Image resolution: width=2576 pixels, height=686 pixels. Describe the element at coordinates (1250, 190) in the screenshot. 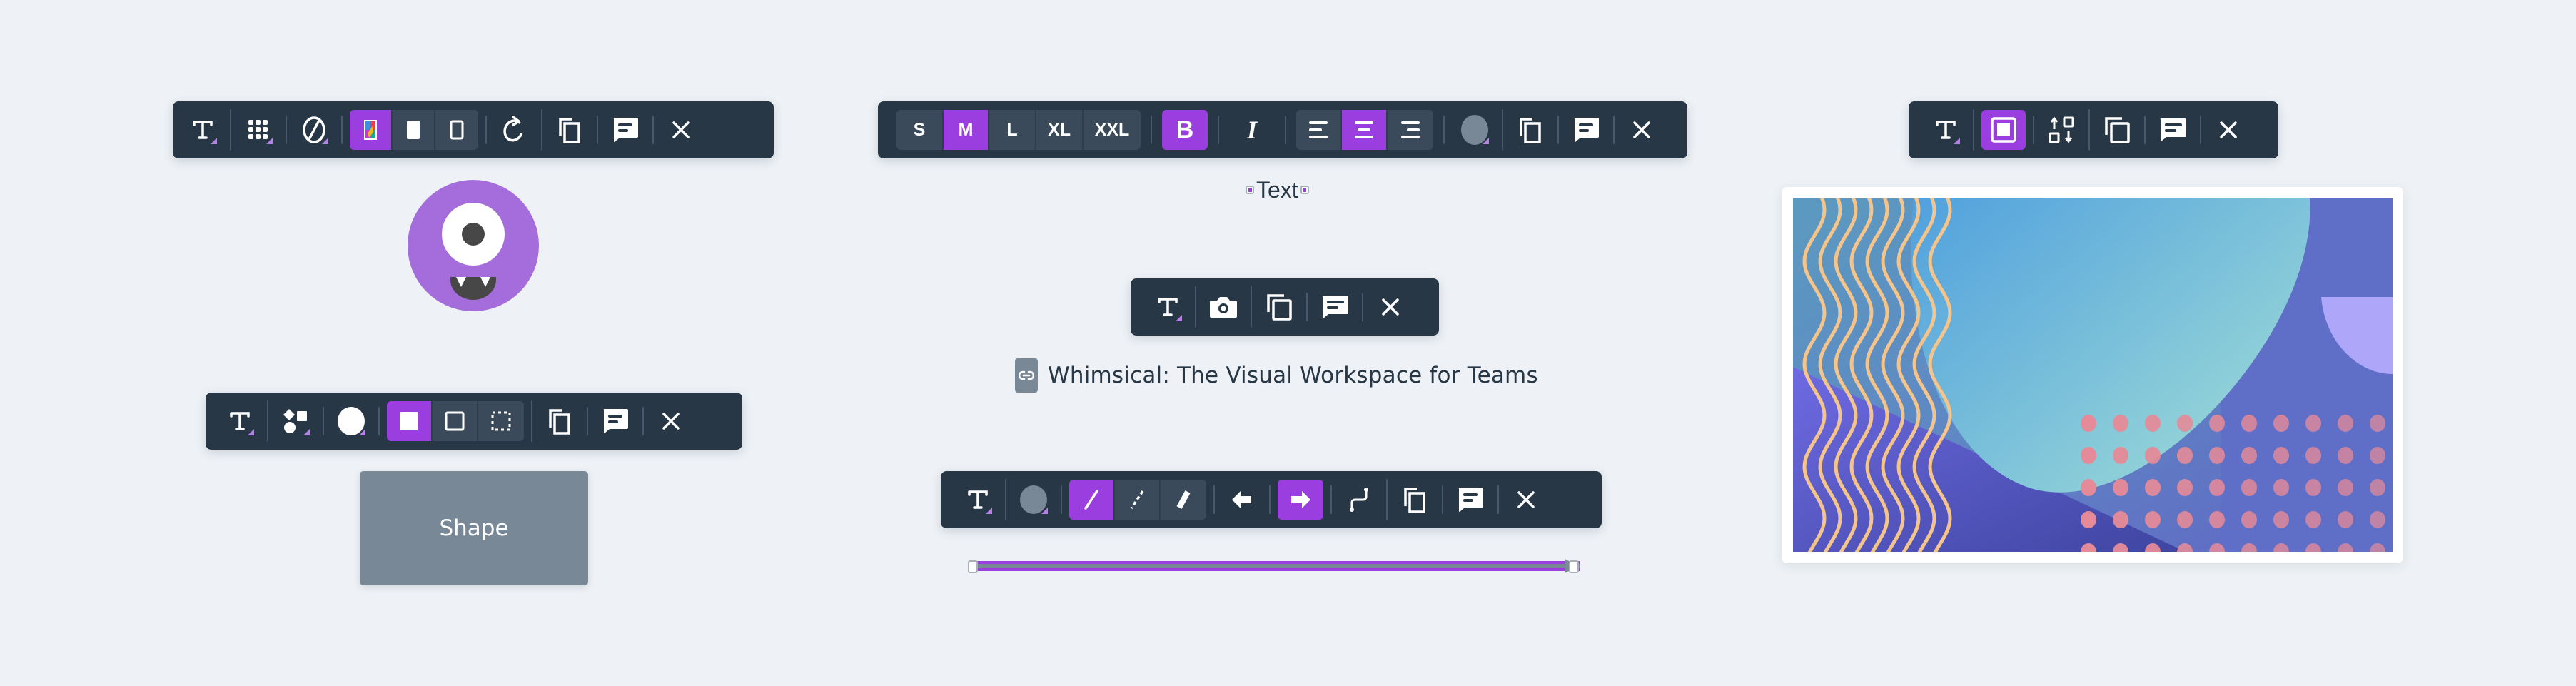

I see `resize-handle-left` at that location.